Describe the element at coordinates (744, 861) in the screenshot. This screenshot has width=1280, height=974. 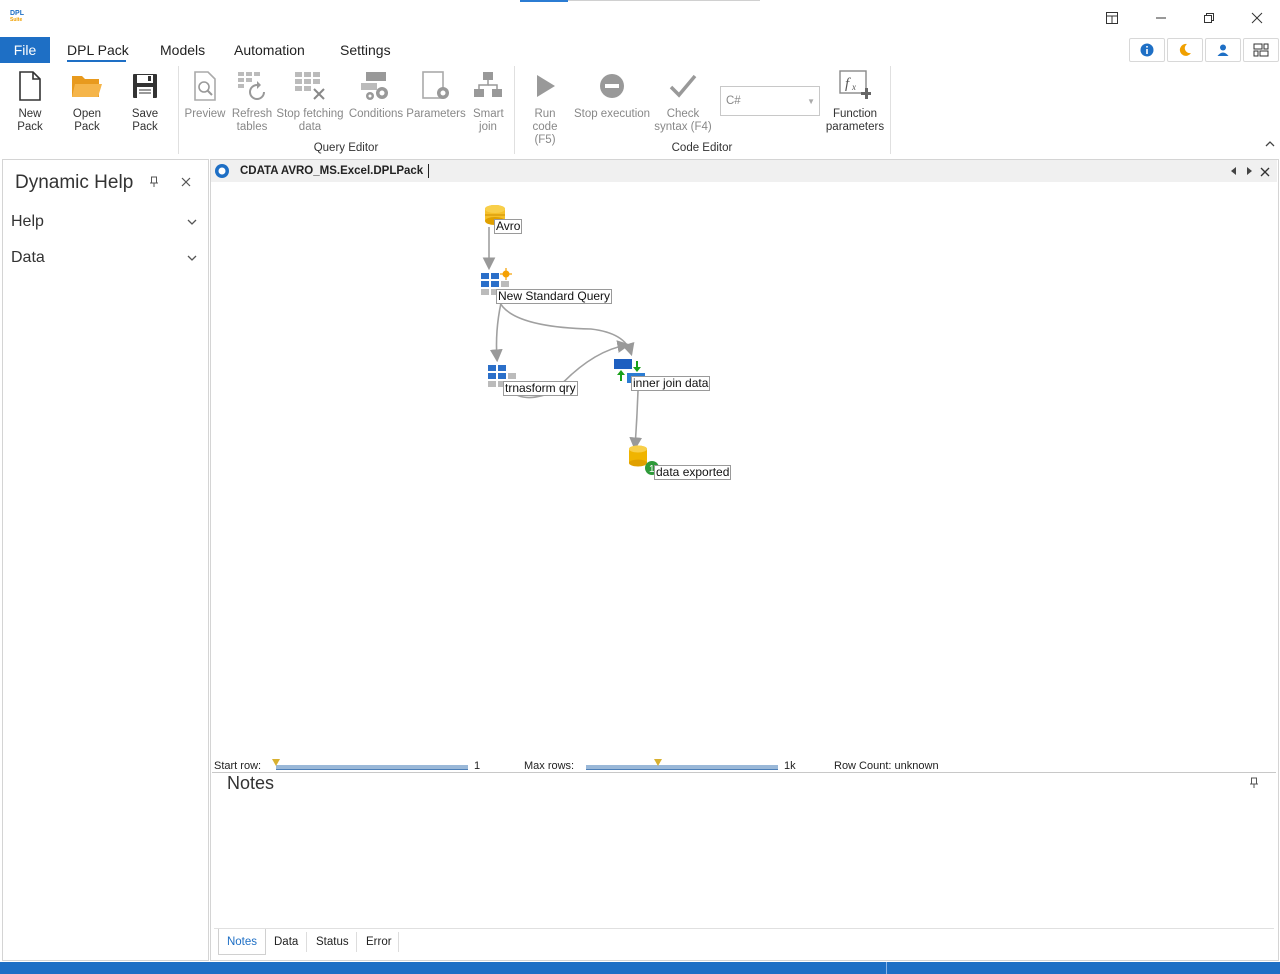
I see `notes-content-area` at that location.